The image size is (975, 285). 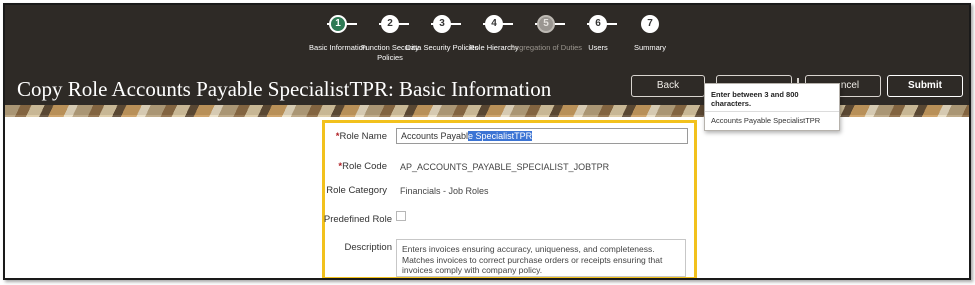 I want to click on role-name-value: Accounts Payabl, so click(x=435, y=136).